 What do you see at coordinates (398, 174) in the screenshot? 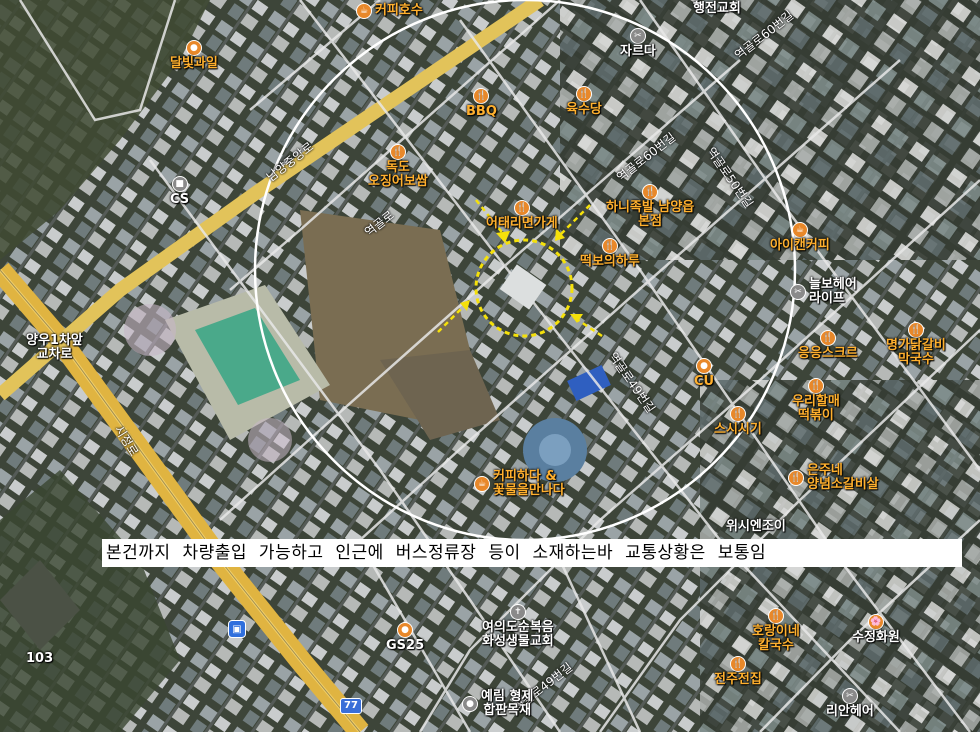
I see `poi-label: 독도 오징어보쌈` at bounding box center [398, 174].